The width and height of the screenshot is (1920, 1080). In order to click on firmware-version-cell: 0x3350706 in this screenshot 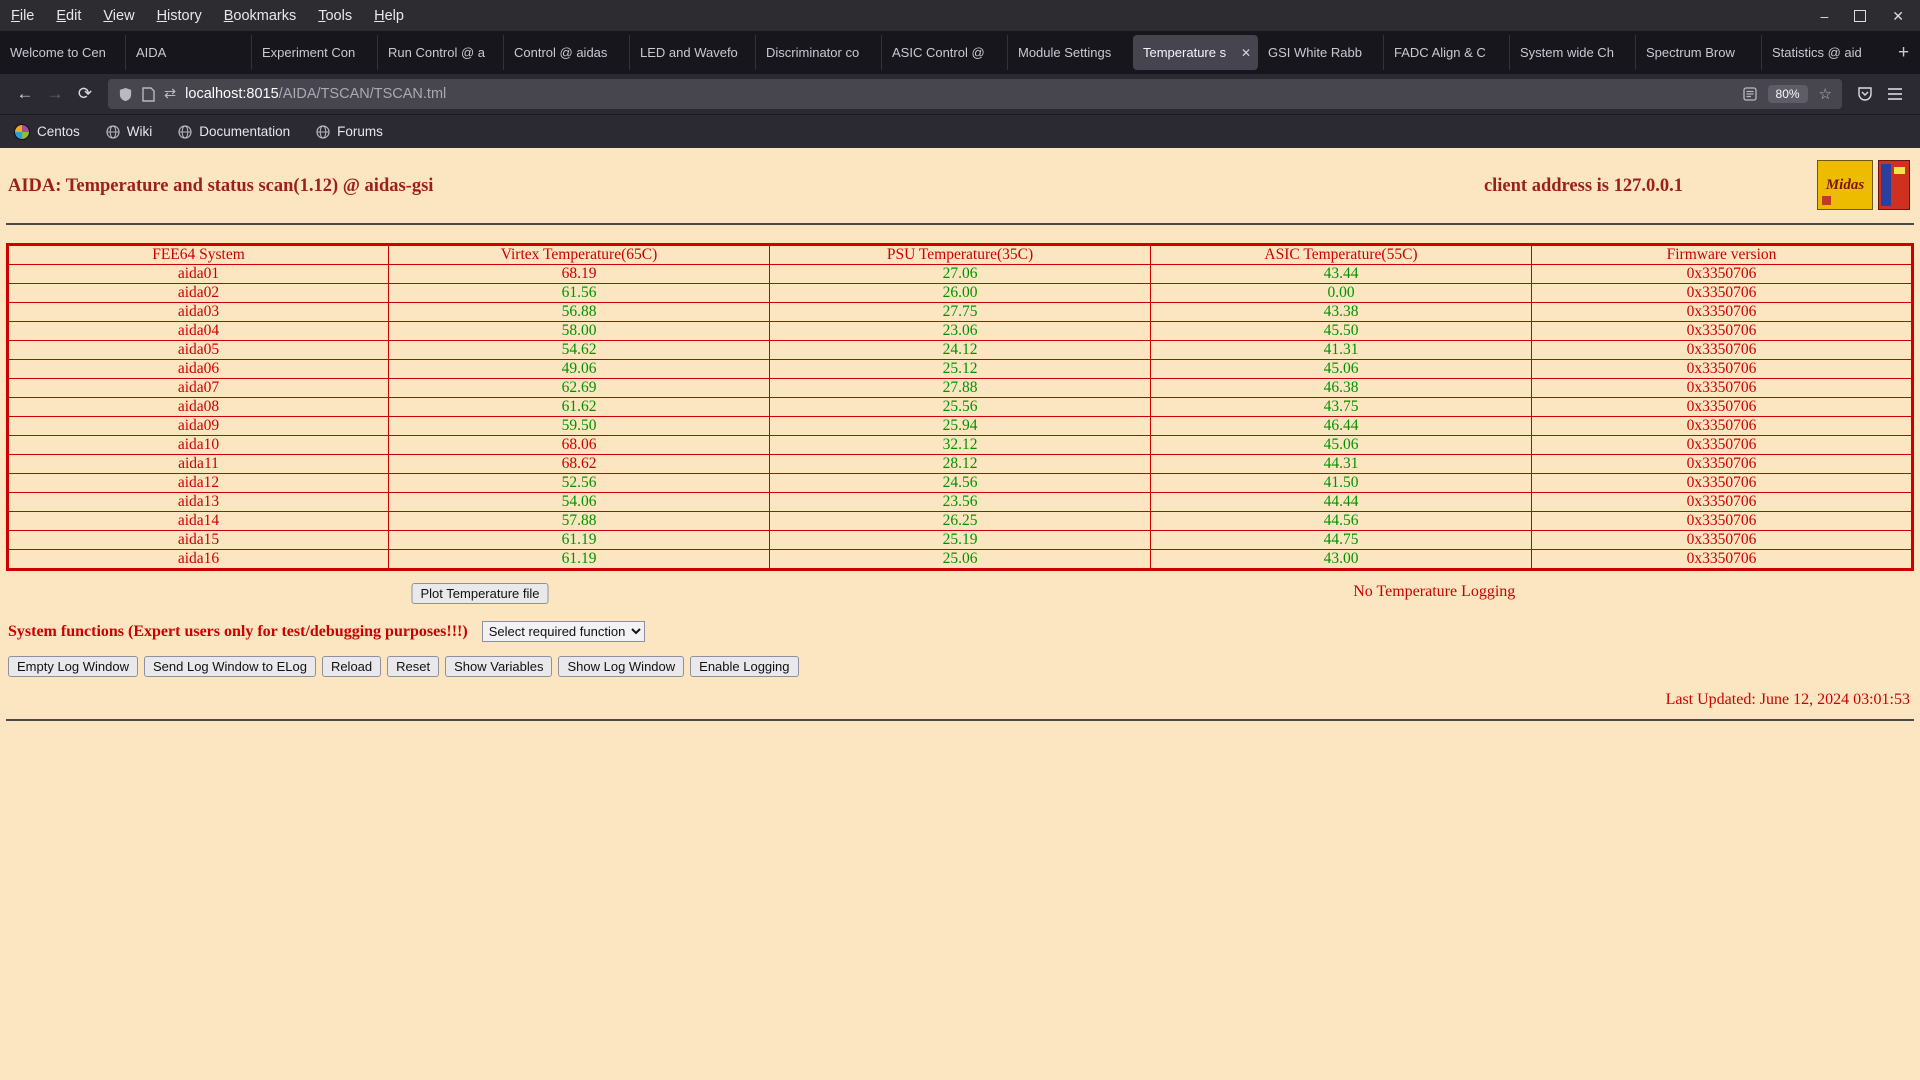, I will do `click(1722, 369)`.